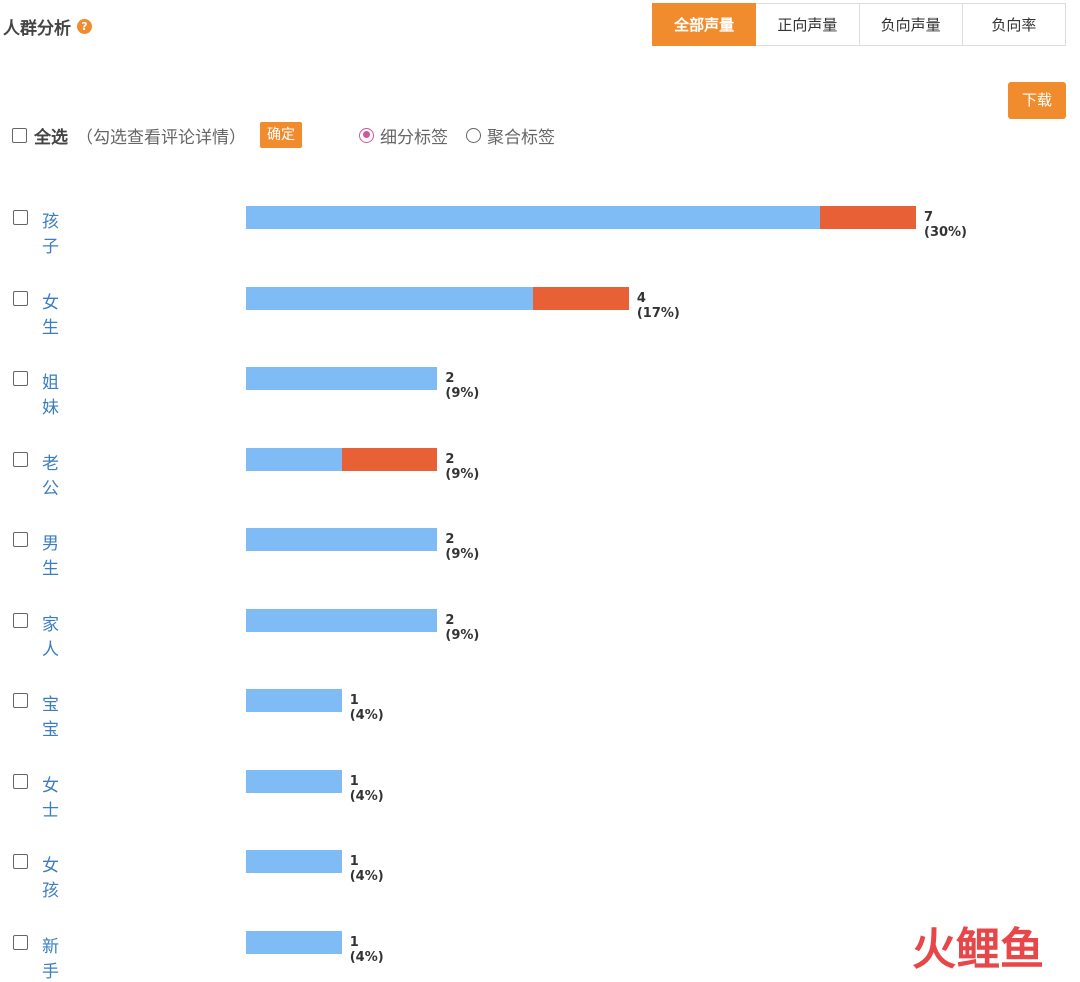  Describe the element at coordinates (161, 137) in the screenshot. I see `select-hint: （勾选查看评论详情）` at that location.